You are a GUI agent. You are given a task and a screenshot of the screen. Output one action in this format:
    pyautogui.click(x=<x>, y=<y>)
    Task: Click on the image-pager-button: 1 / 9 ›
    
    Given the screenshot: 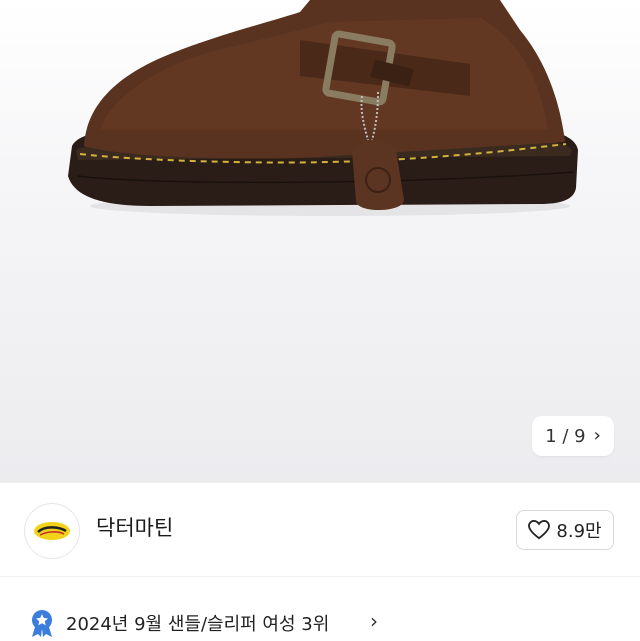 What is the action you would take?
    pyautogui.click(x=573, y=436)
    